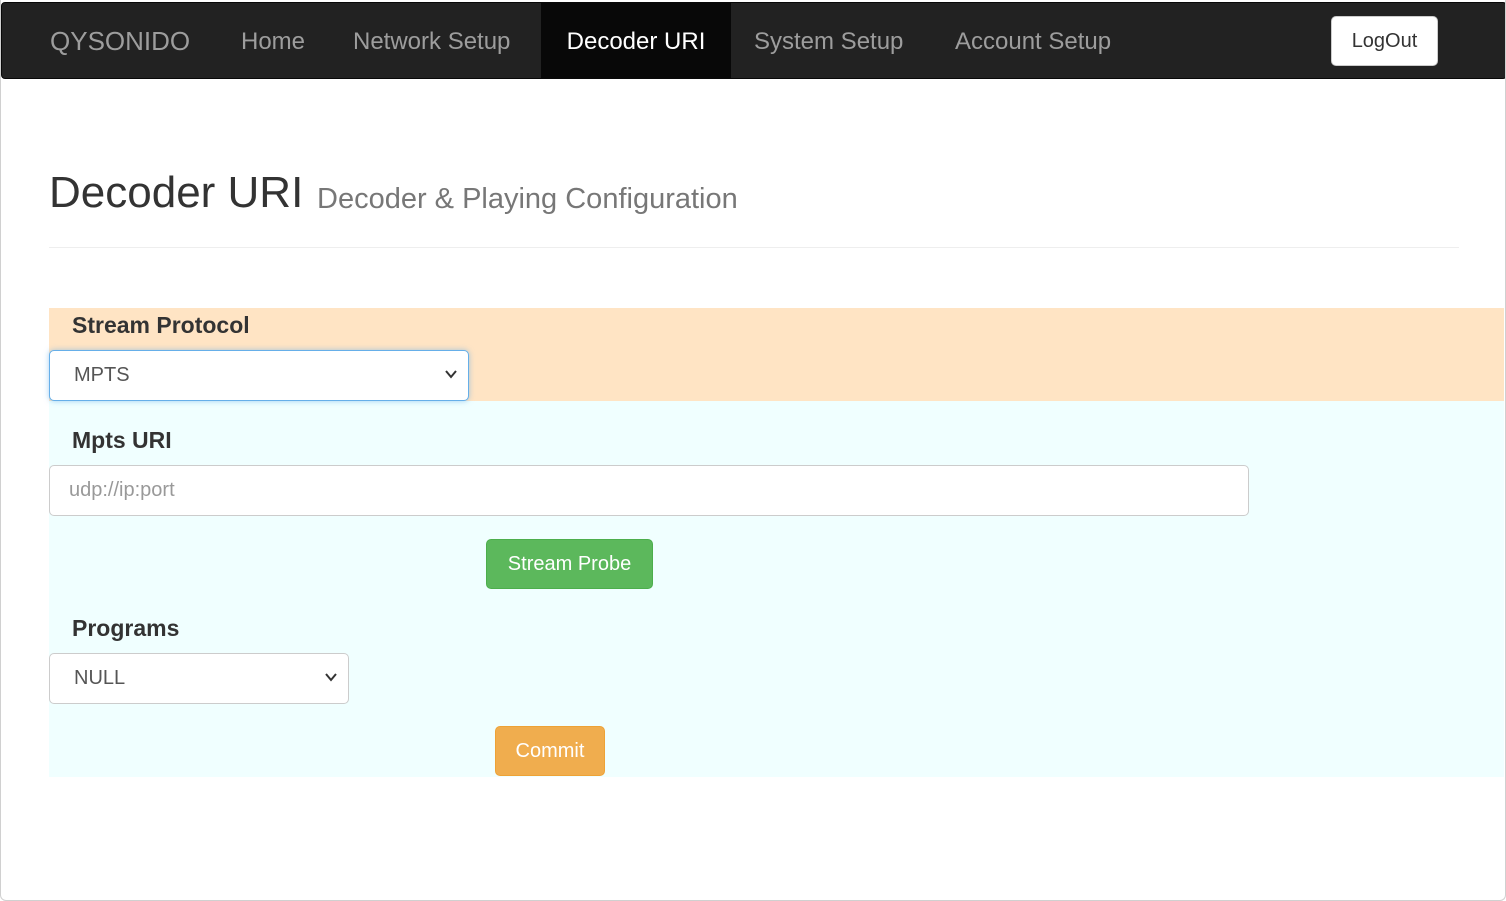  Describe the element at coordinates (126, 628) in the screenshot. I see `programs-label: Programs` at that location.